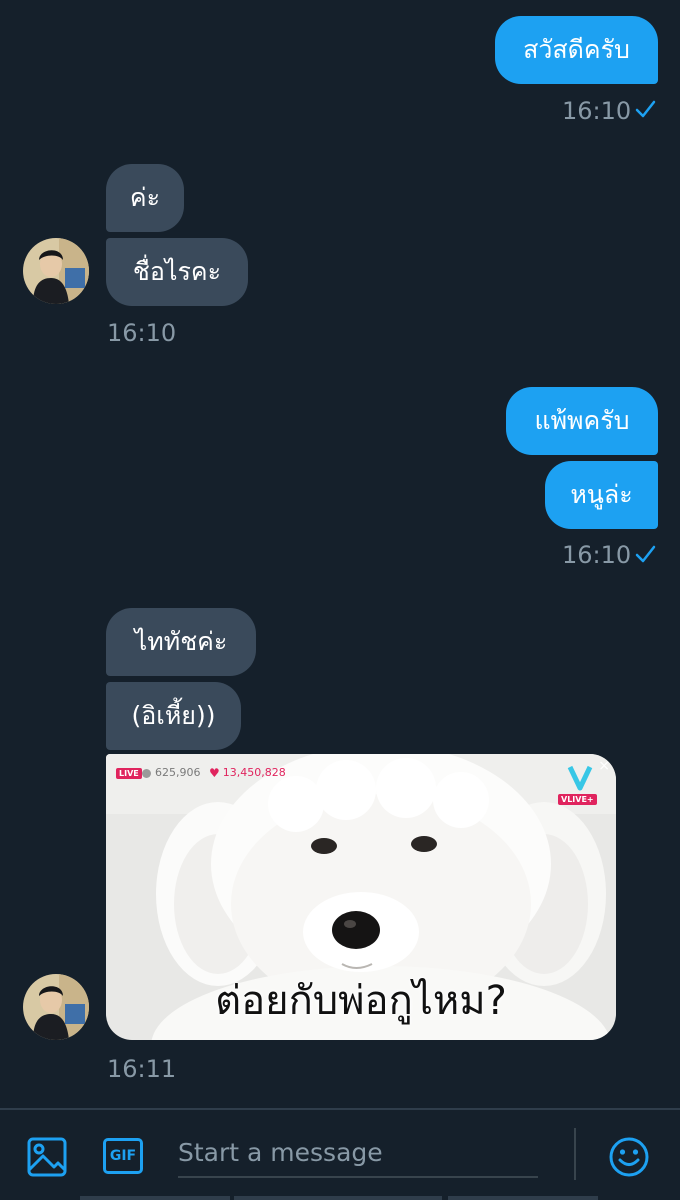 This screenshot has height=1200, width=680. What do you see at coordinates (178, 772) in the screenshot?
I see `viewer-count-value: 625,906` at bounding box center [178, 772].